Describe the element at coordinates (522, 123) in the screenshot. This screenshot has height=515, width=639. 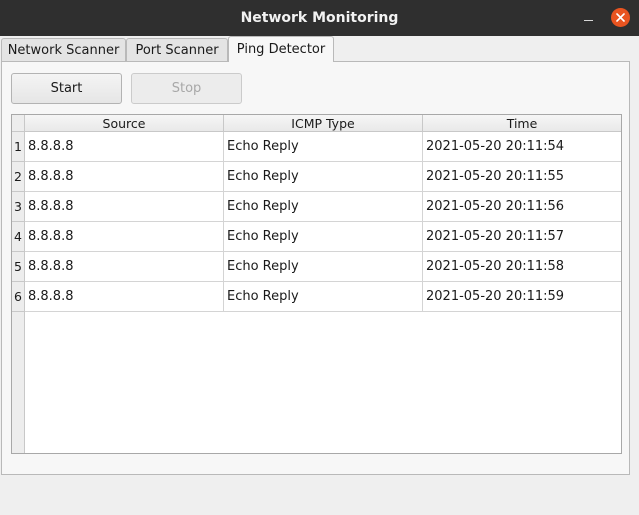
I see `column-header-time: Time` at that location.